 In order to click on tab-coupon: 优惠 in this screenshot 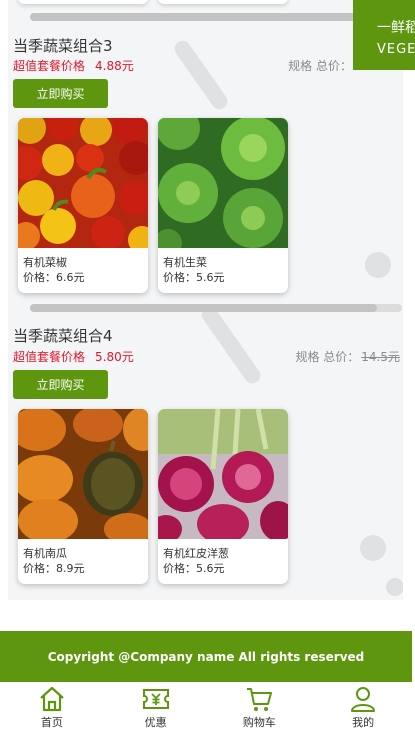, I will do `click(156, 706)`.